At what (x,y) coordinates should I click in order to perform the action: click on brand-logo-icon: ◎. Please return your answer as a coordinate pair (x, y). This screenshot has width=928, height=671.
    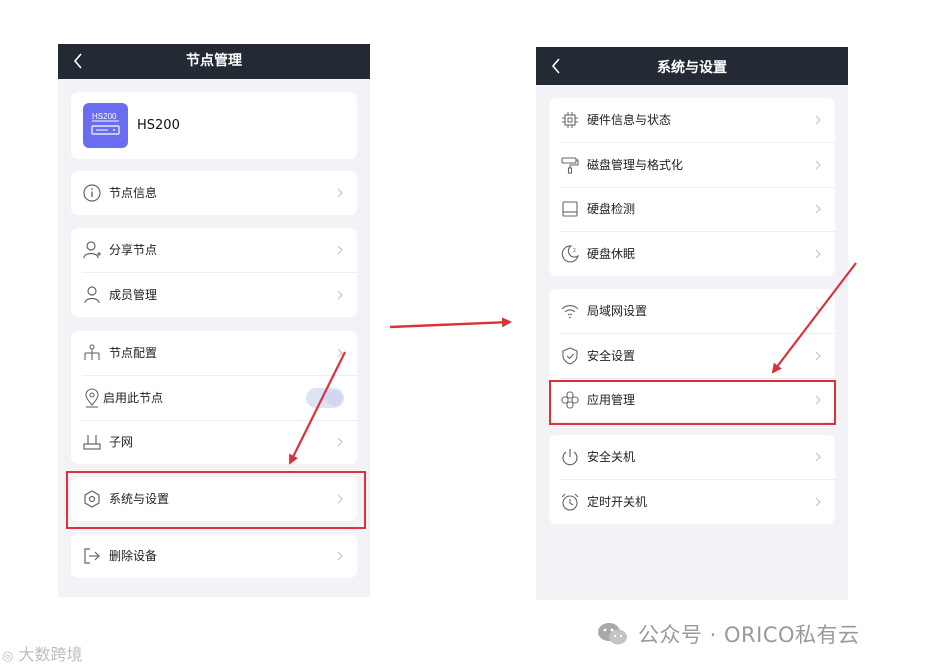
    Looking at the image, I should click on (8, 656).